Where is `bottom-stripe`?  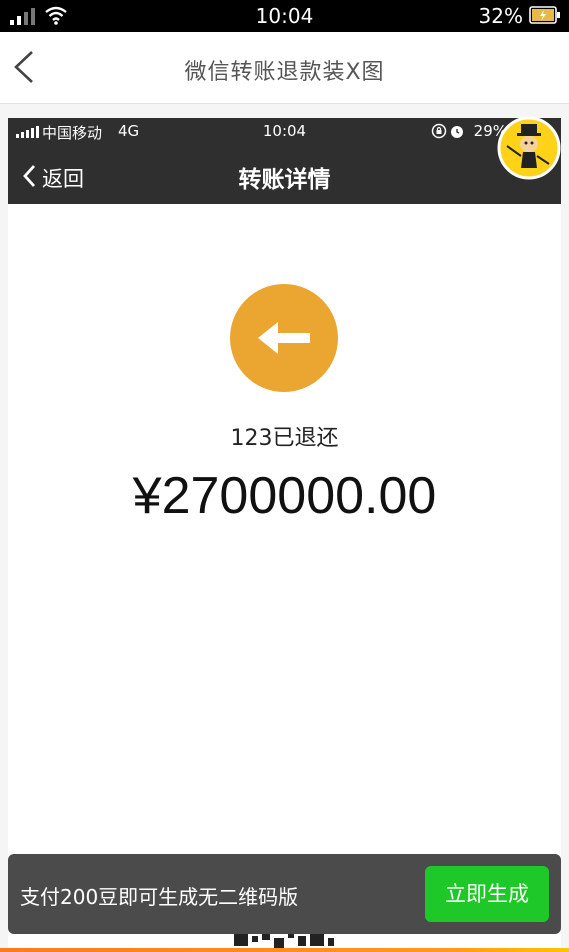
bottom-stripe is located at coordinates (284, 950).